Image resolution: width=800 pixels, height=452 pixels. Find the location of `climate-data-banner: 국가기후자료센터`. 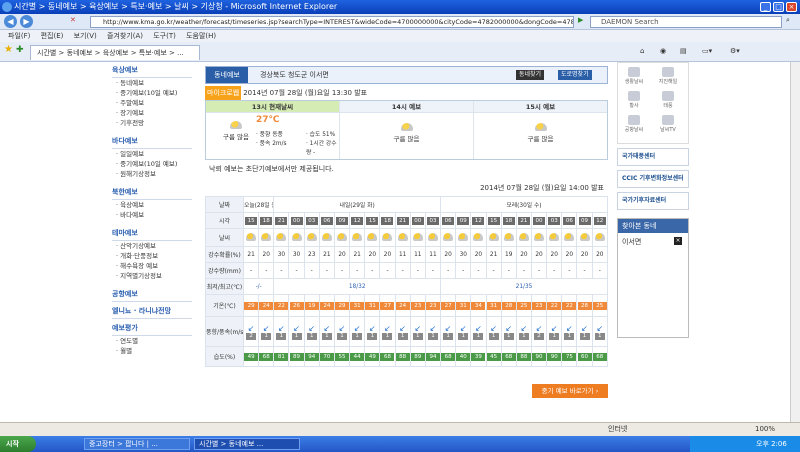

climate-data-banner: 국가기후자료센터 is located at coordinates (653, 201).